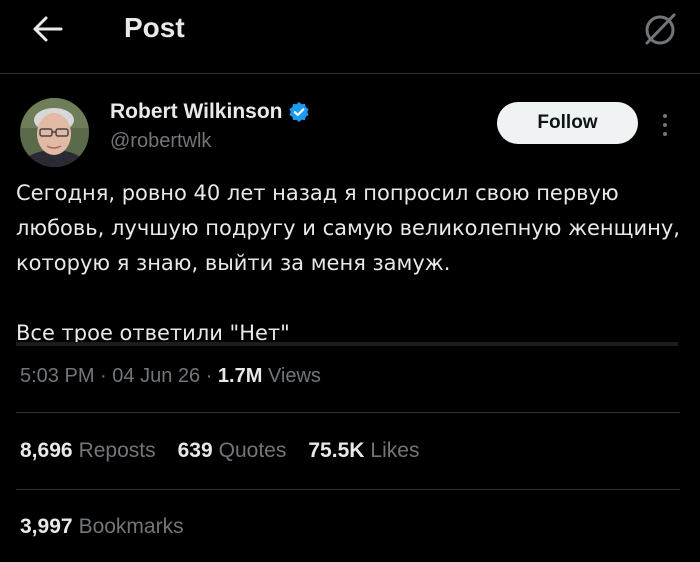  I want to click on verified-badge-icon, so click(299, 112).